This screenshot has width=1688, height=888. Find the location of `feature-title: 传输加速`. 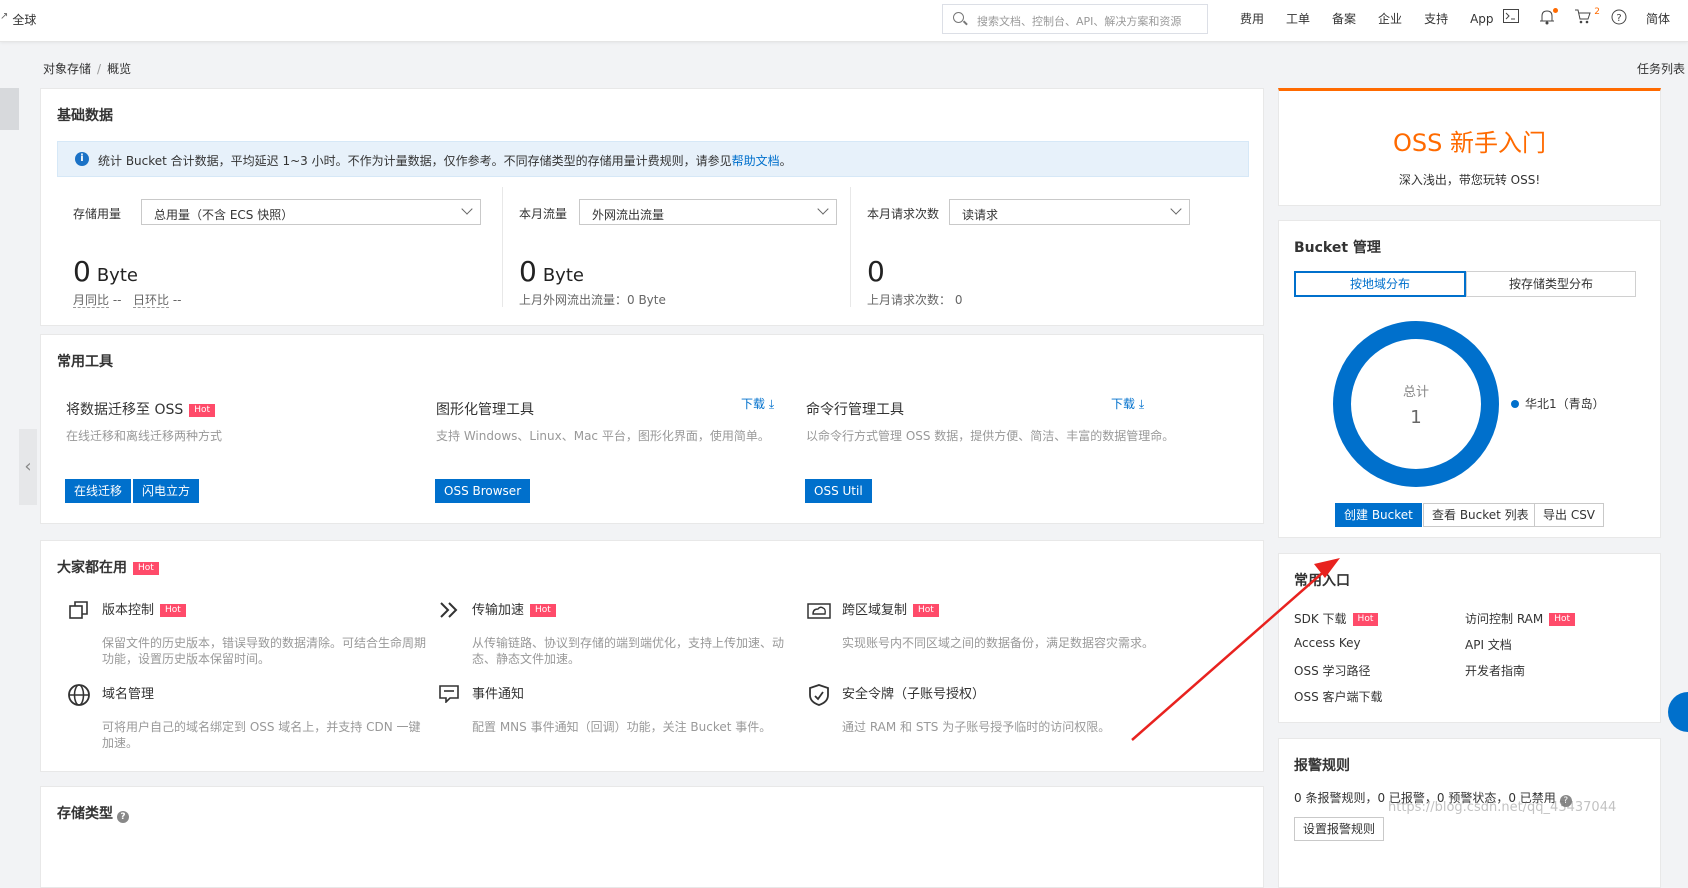

feature-title: 传输加速 is located at coordinates (498, 610).